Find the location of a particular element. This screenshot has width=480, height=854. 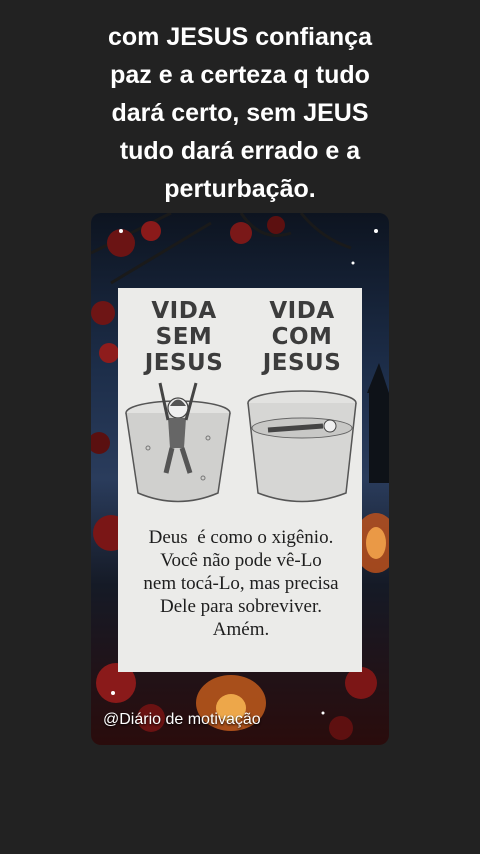

heading-life-without-jesus: VIDA SEM JESUS is located at coordinates (184, 337).